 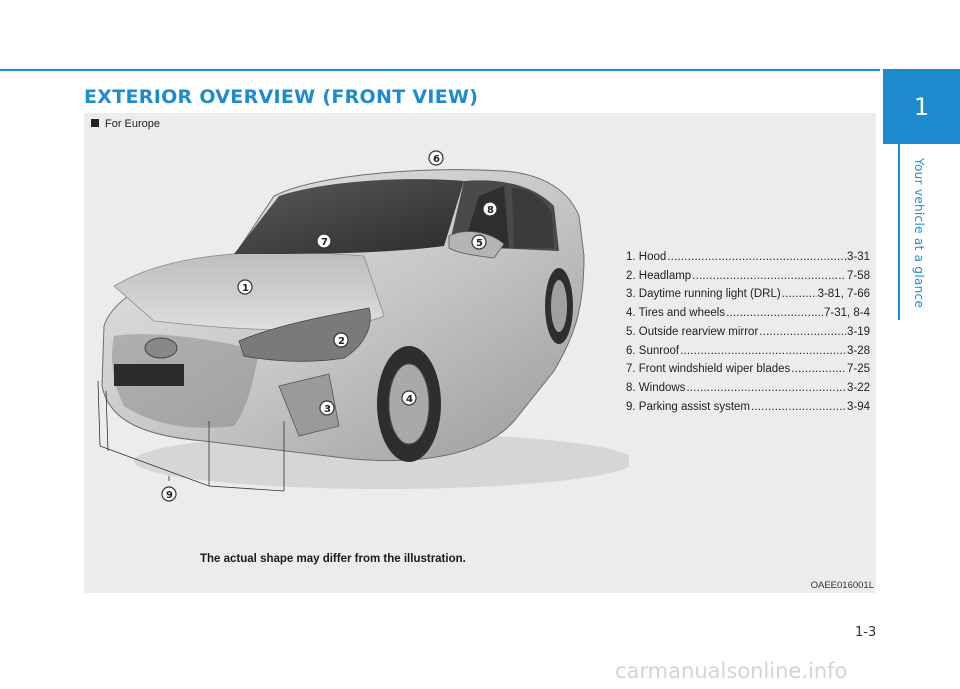 What do you see at coordinates (440, 70) in the screenshot?
I see `header-rule` at bounding box center [440, 70].